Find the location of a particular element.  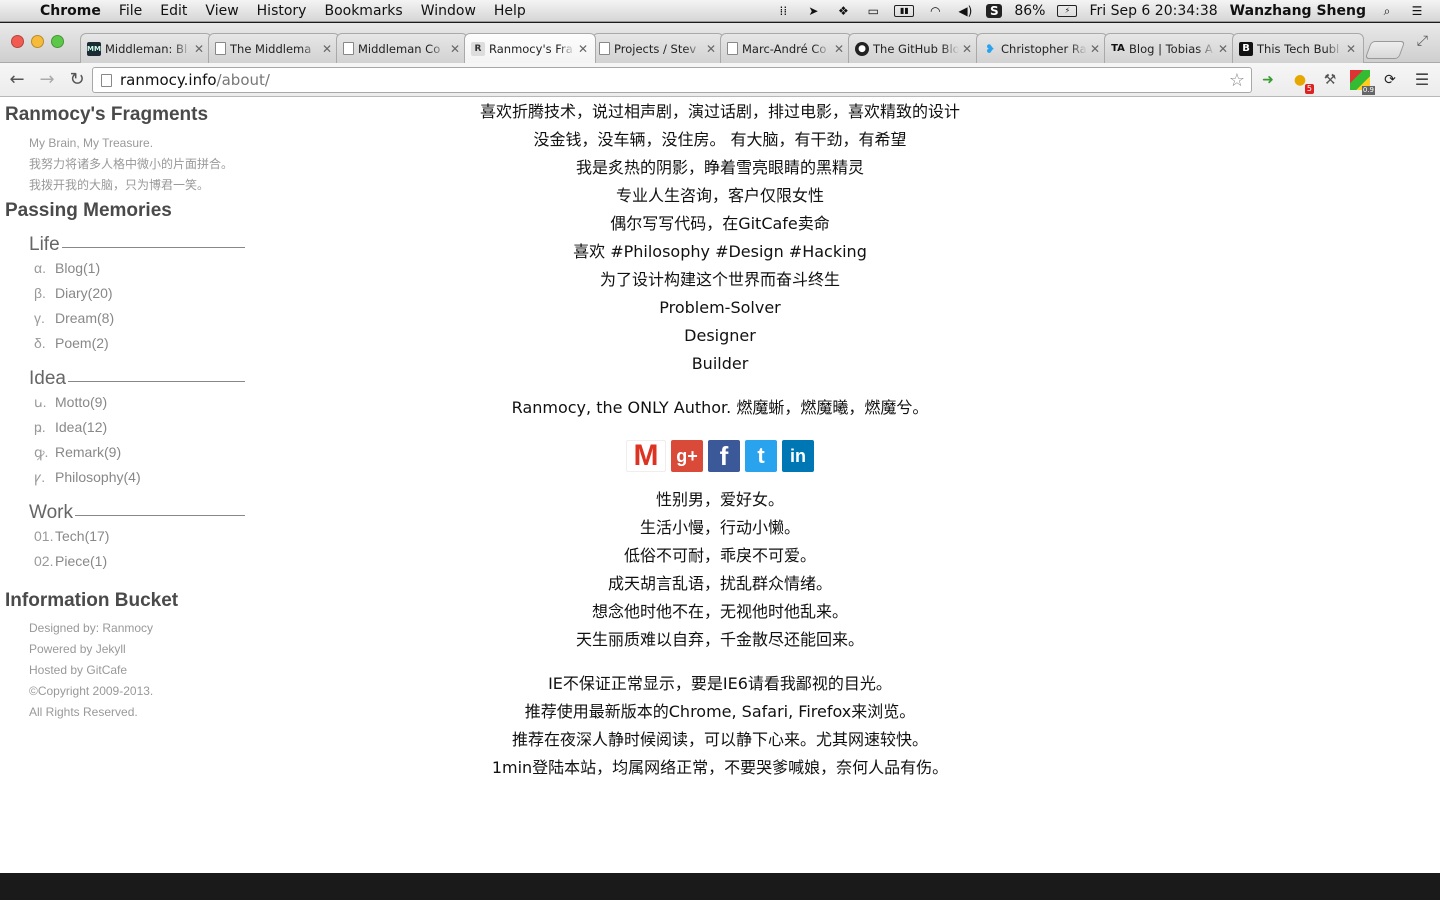

tab-tobias-blog: TA Blog | Tobias A ✕ is located at coordinates (1170, 48).